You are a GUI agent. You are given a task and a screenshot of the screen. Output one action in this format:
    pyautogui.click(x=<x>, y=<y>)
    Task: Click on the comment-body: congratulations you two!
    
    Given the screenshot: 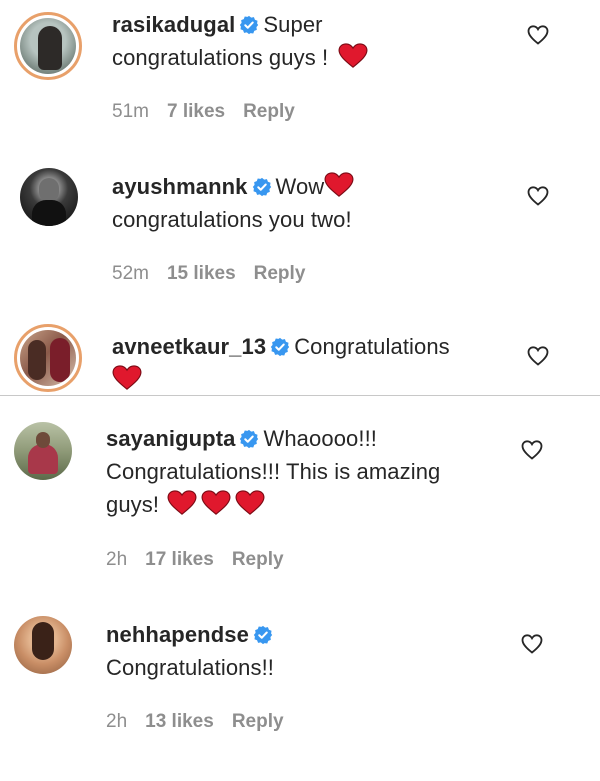 What is the action you would take?
    pyautogui.click(x=232, y=219)
    